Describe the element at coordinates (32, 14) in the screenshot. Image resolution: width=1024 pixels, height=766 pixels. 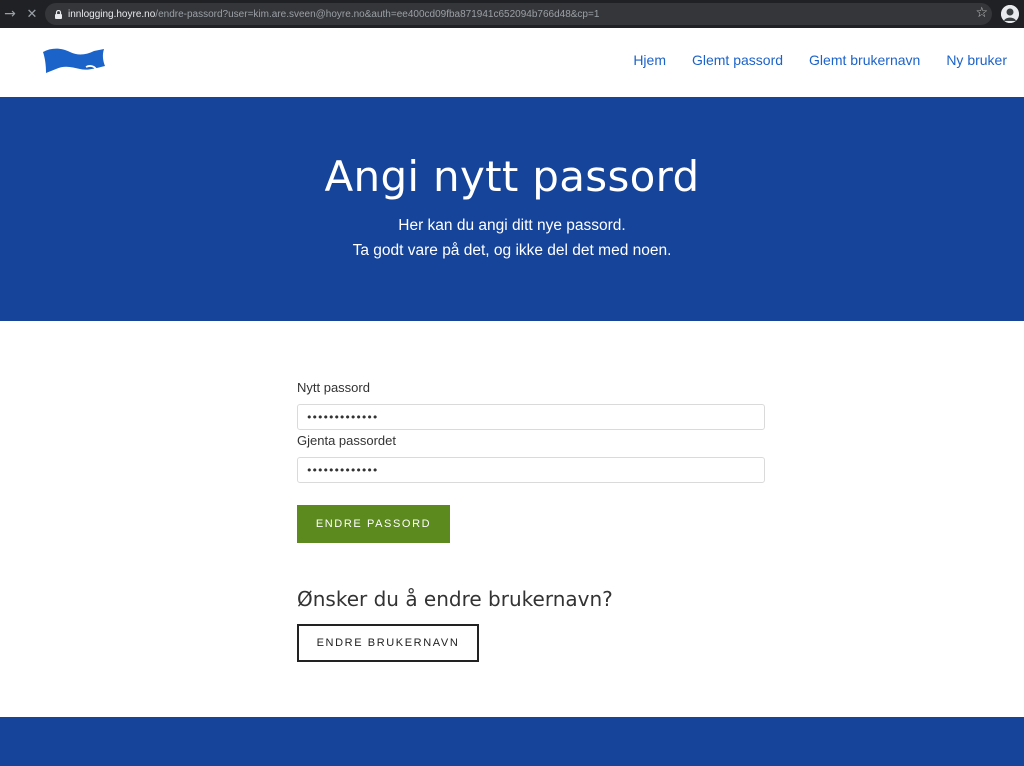
I see `stop-loading-icon: ✕` at that location.